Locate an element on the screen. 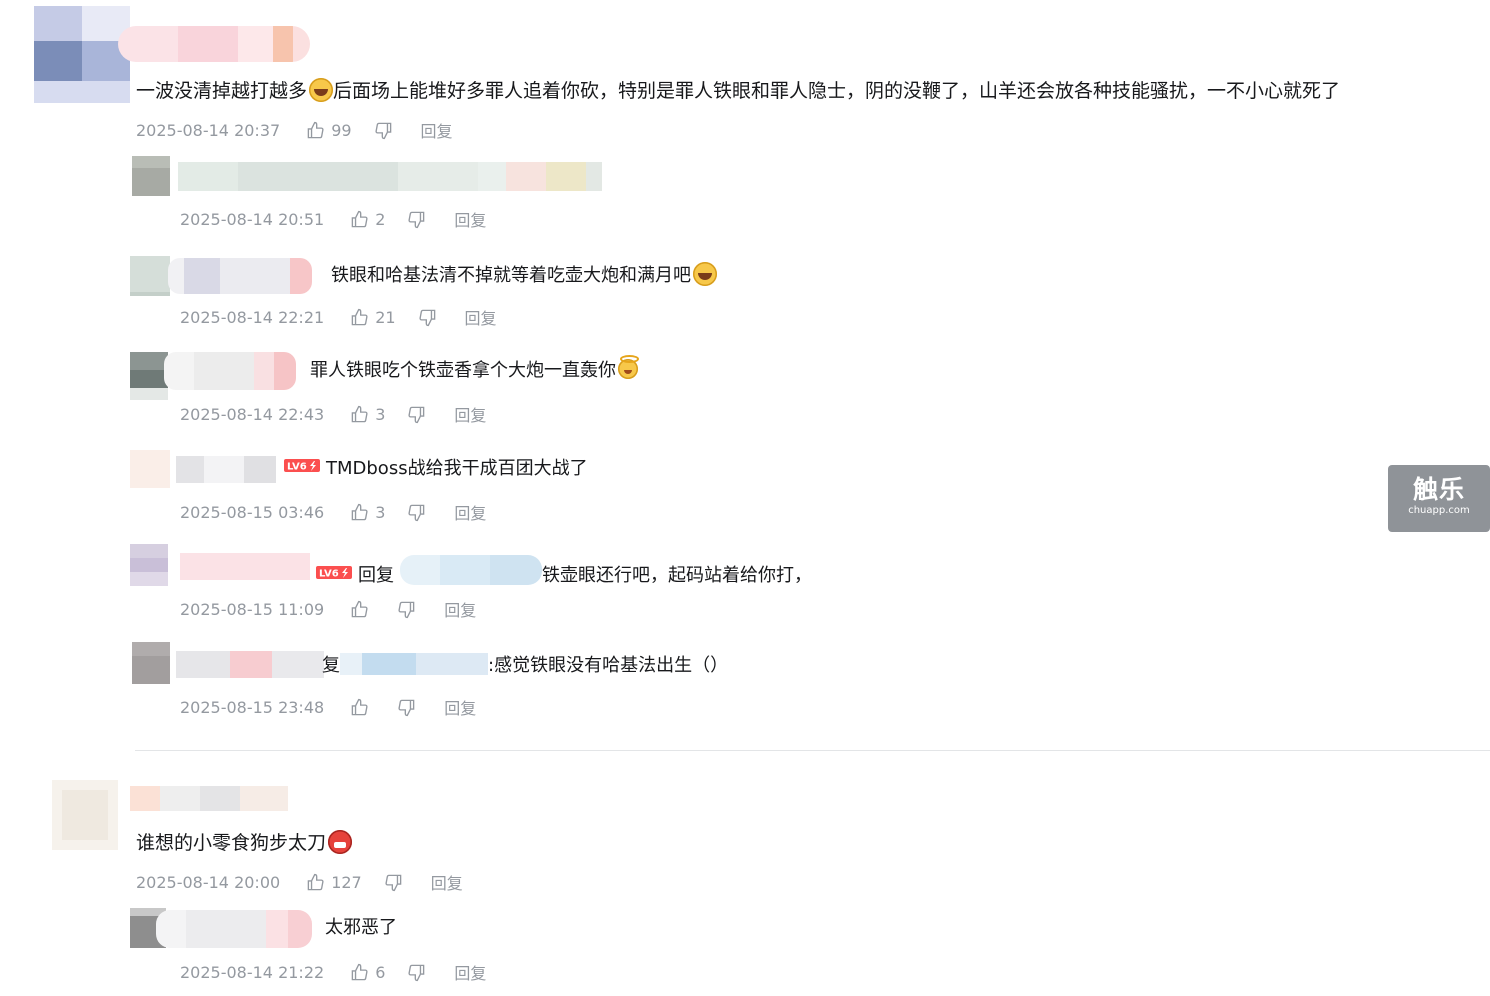 This screenshot has width=1490, height=996. comment-divider is located at coordinates (812, 750).